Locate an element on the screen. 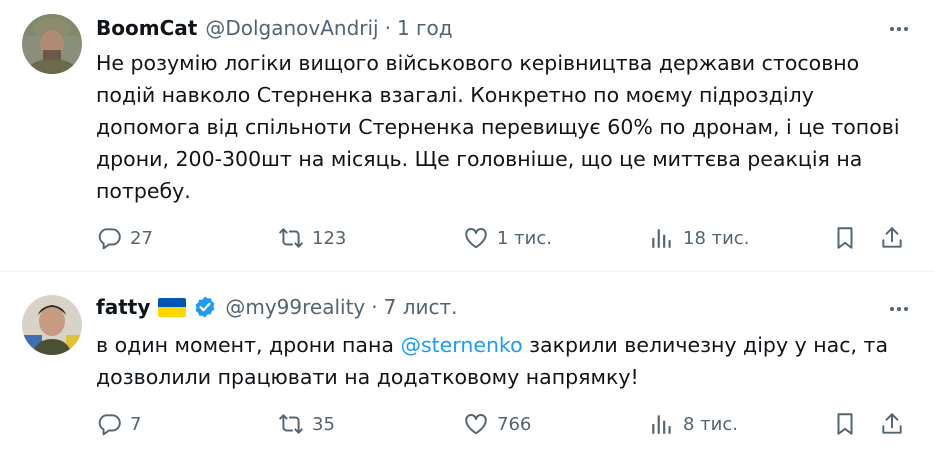  action-bar: 27 123 1 тис. 18 тис. is located at coordinates (503, 238).